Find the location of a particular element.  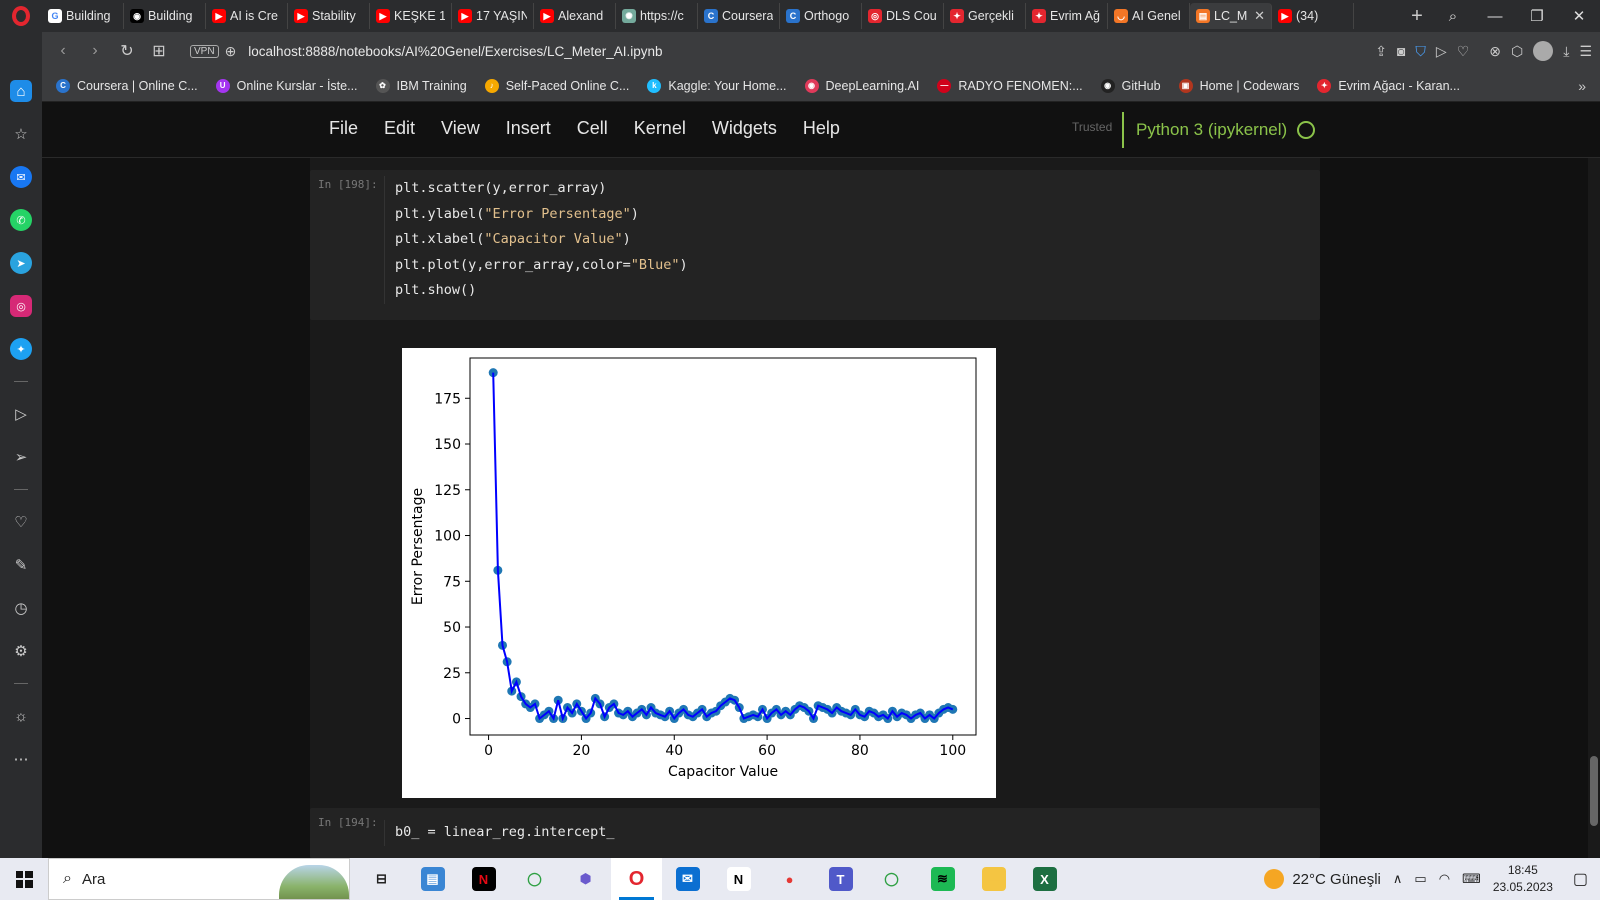

bookmark-item: ◉ GitHub is located at coordinates (1130, 85).